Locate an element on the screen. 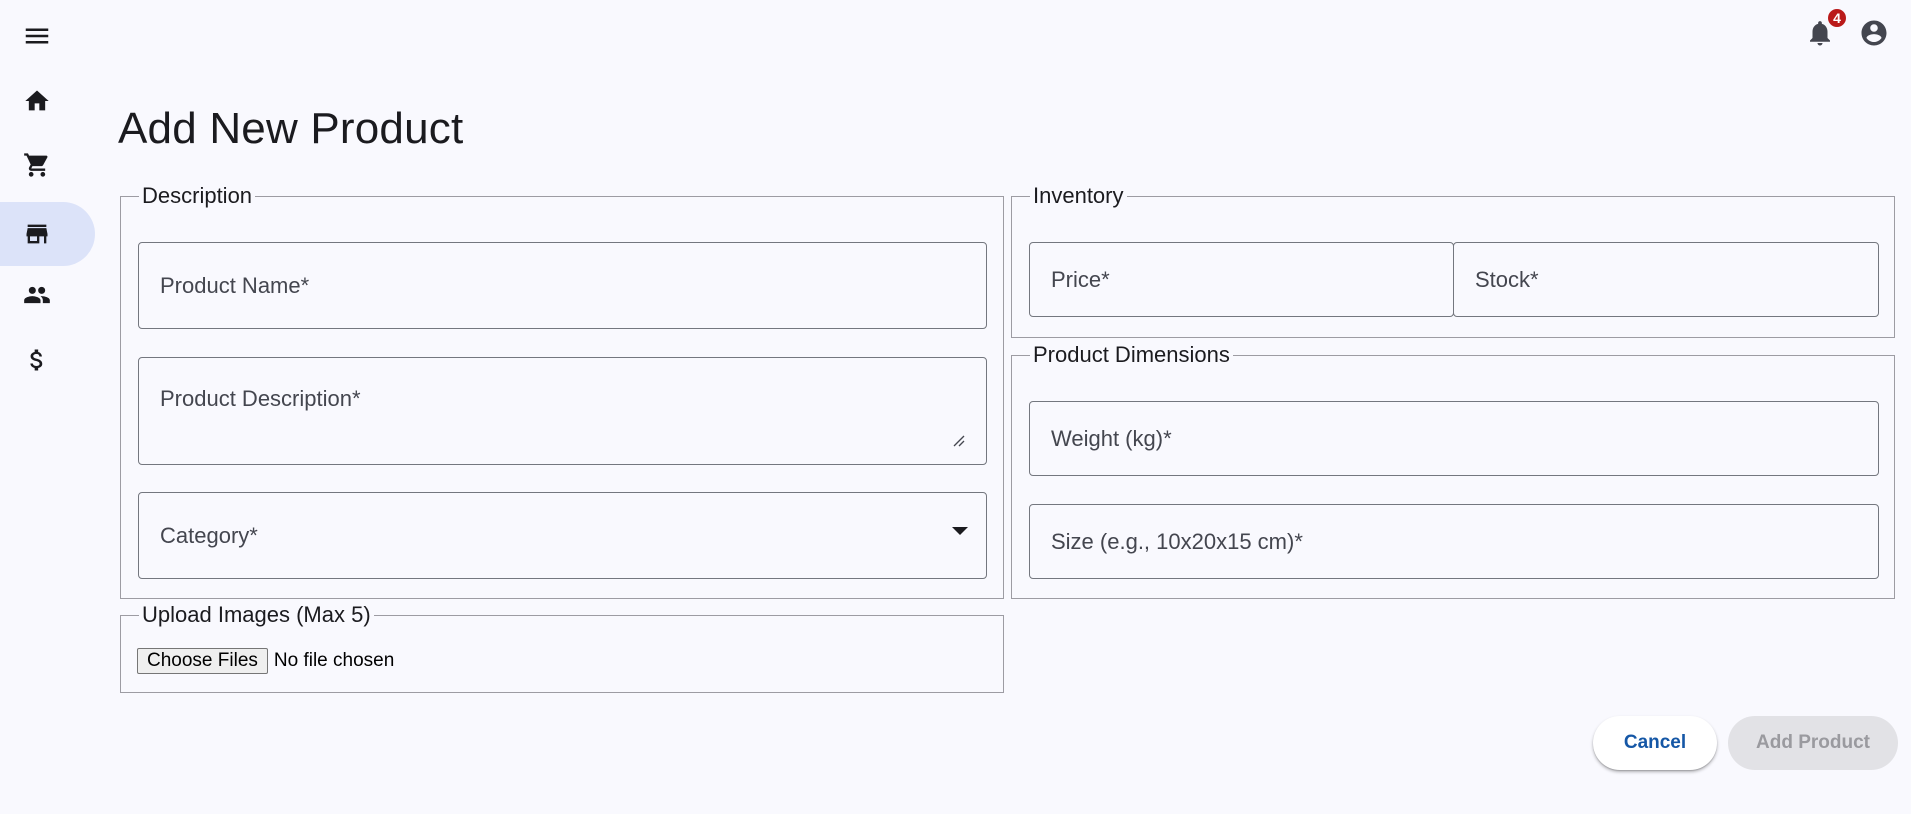 This screenshot has width=1911, height=814. nav-item-home is located at coordinates (37, 101).